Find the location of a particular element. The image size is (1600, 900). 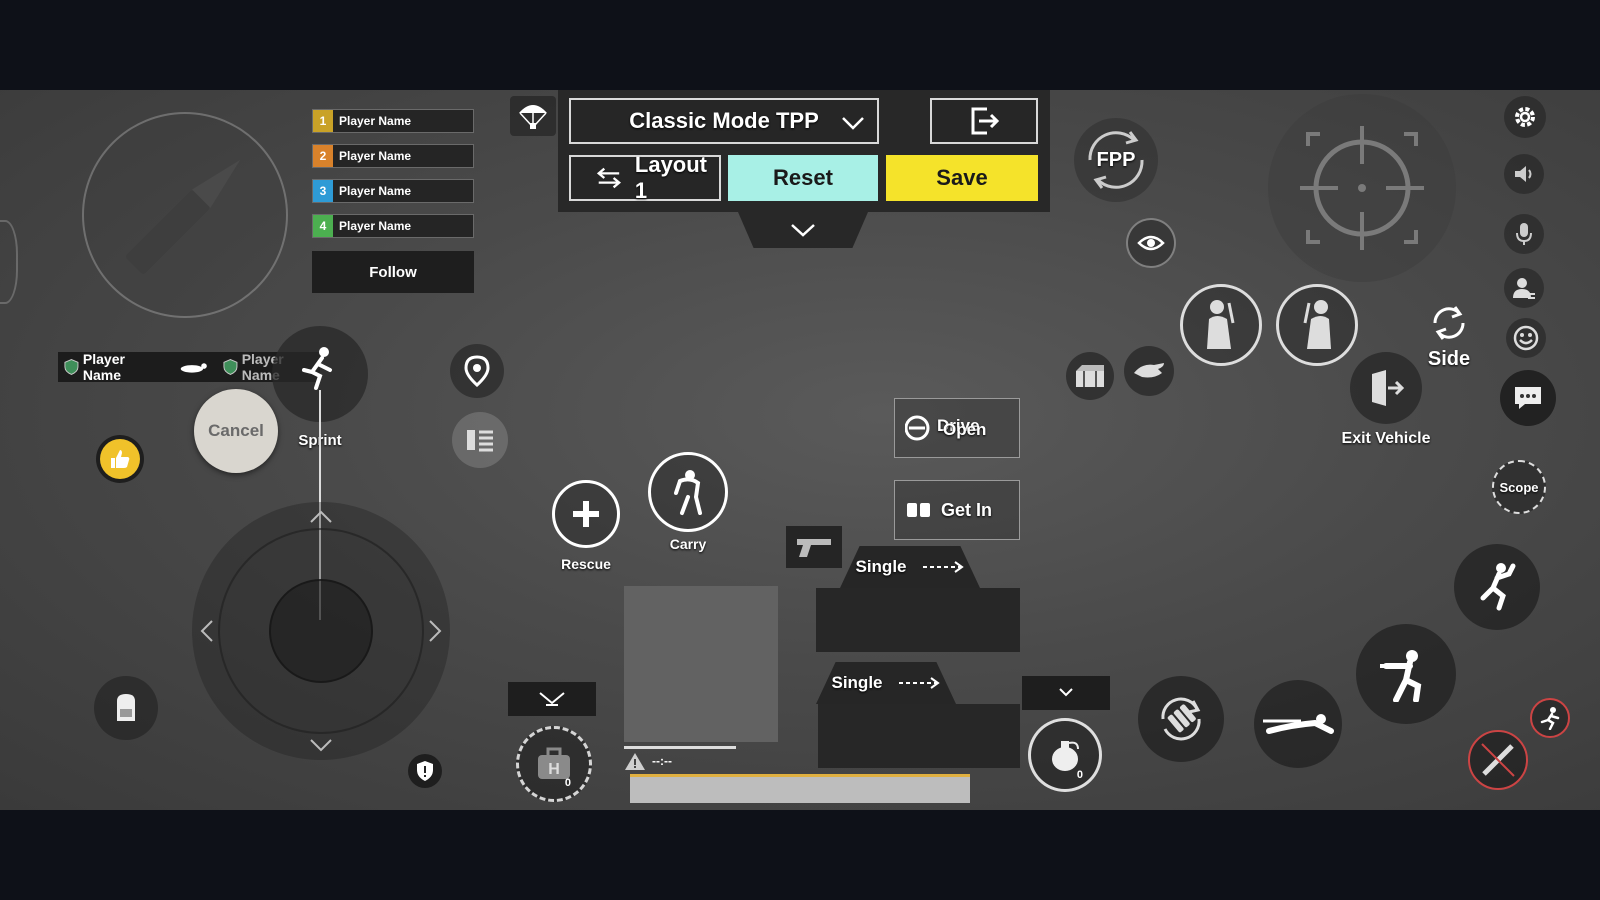

grenade-icon is located at coordinates (1065, 756).